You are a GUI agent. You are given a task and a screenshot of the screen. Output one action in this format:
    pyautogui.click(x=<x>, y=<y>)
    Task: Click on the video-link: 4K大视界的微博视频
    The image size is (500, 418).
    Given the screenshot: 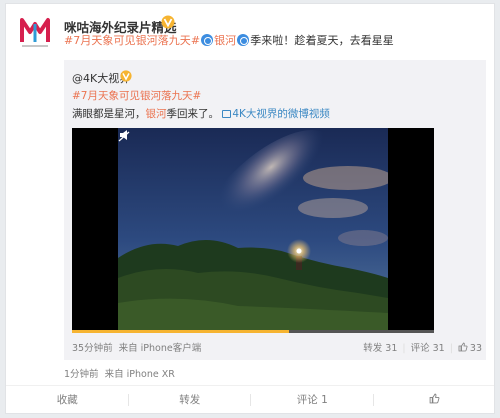 What is the action you would take?
    pyautogui.click(x=276, y=114)
    